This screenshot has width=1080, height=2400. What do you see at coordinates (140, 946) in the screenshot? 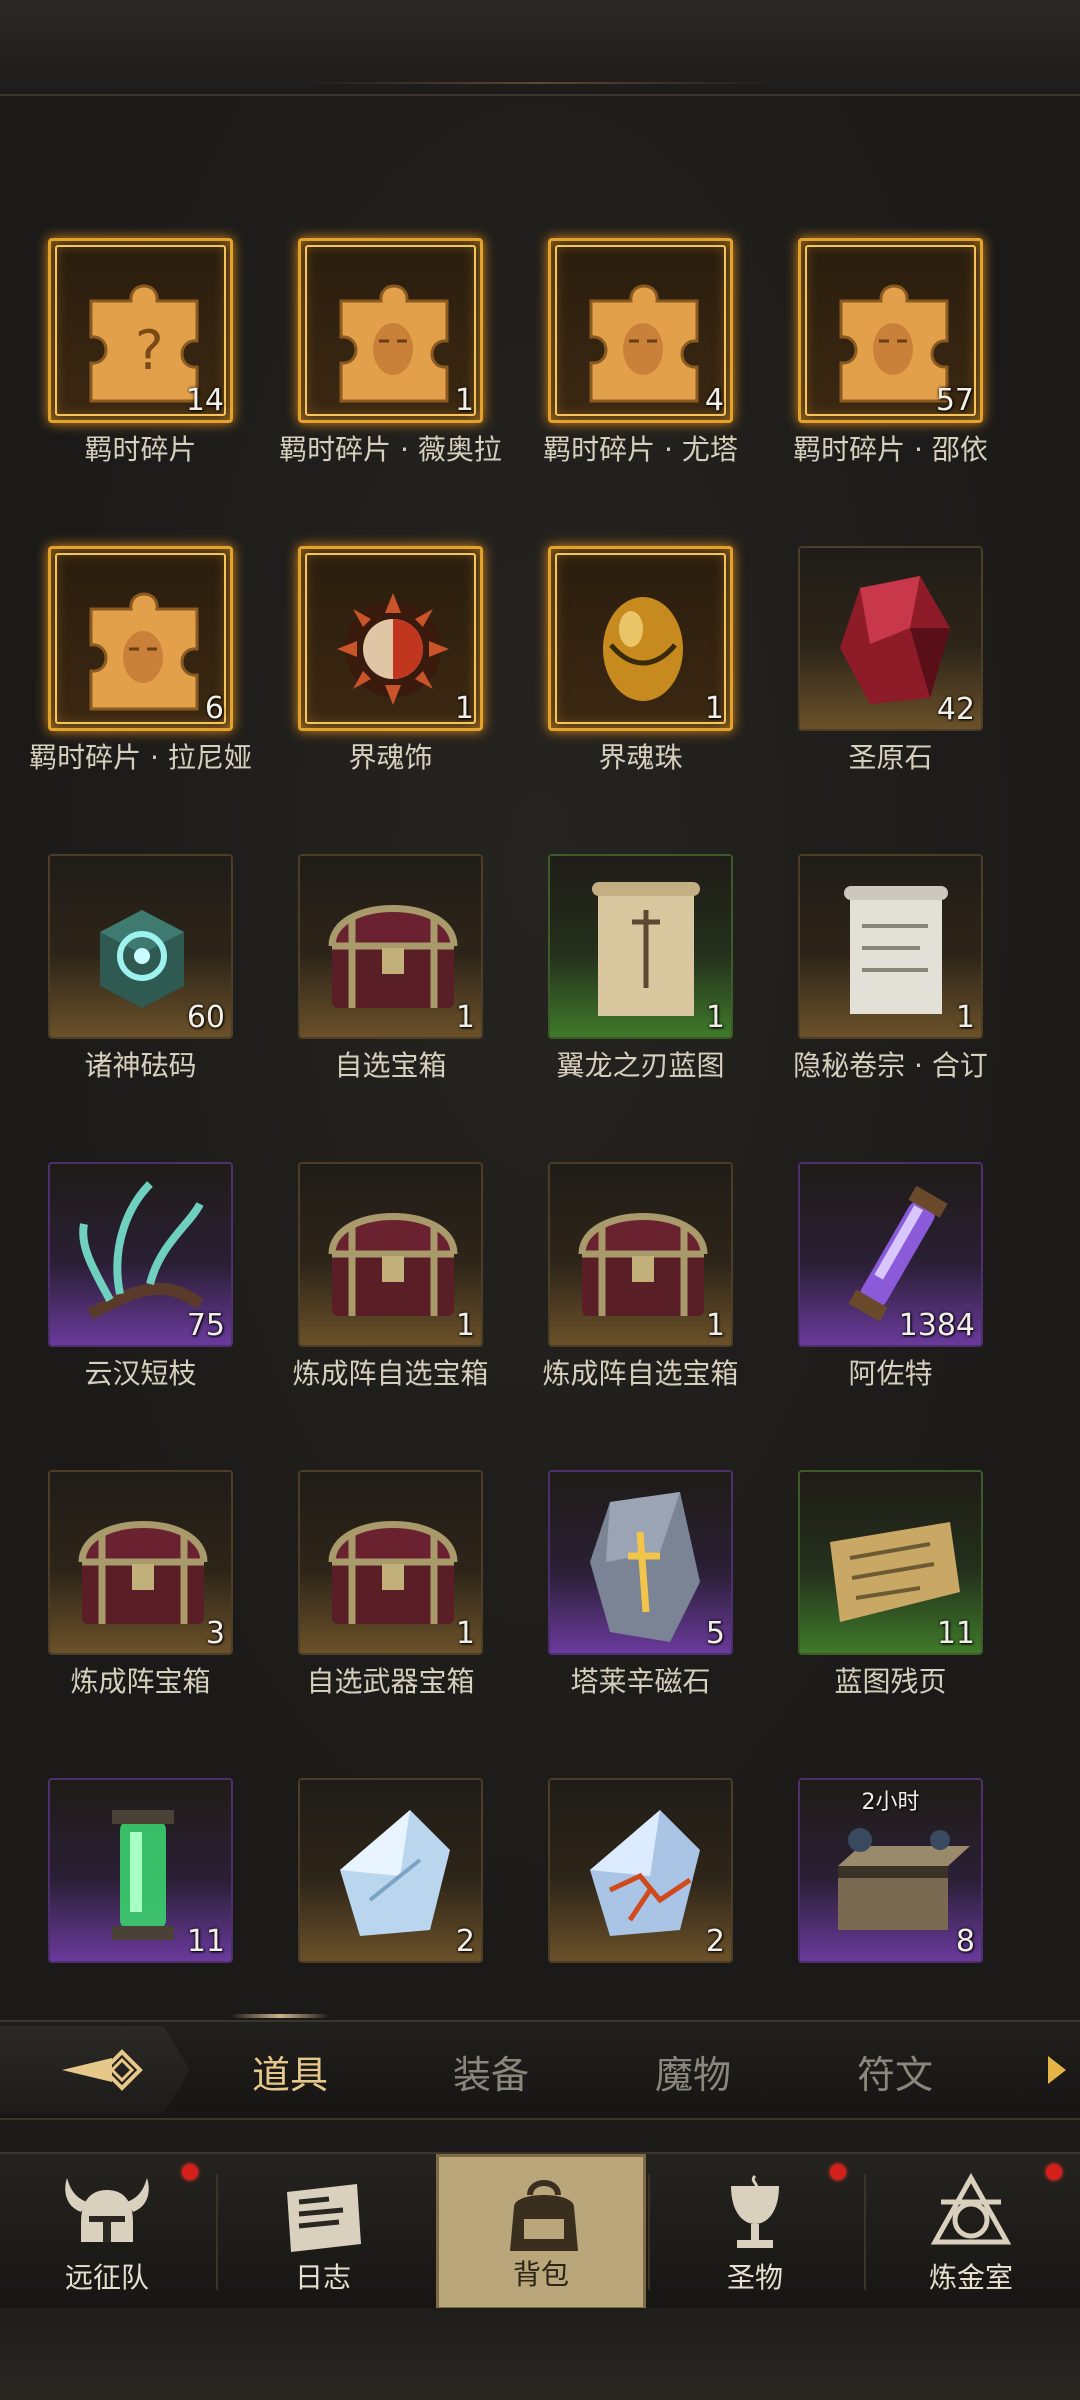
I see `item-tile: 60` at bounding box center [140, 946].